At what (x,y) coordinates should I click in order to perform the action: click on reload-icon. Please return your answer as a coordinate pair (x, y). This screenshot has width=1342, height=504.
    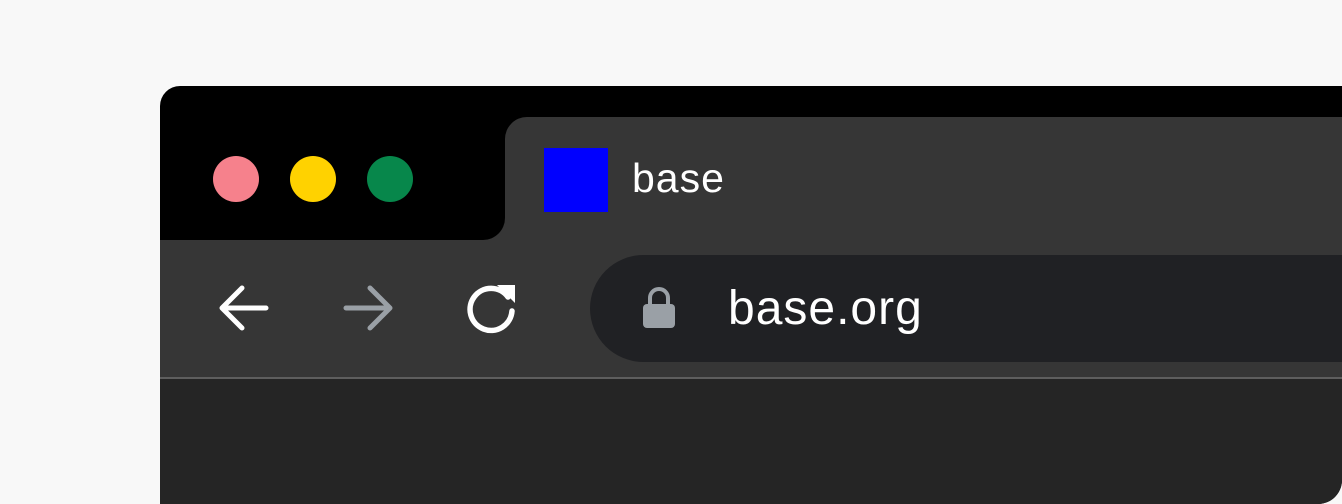
    Looking at the image, I should click on (491, 309).